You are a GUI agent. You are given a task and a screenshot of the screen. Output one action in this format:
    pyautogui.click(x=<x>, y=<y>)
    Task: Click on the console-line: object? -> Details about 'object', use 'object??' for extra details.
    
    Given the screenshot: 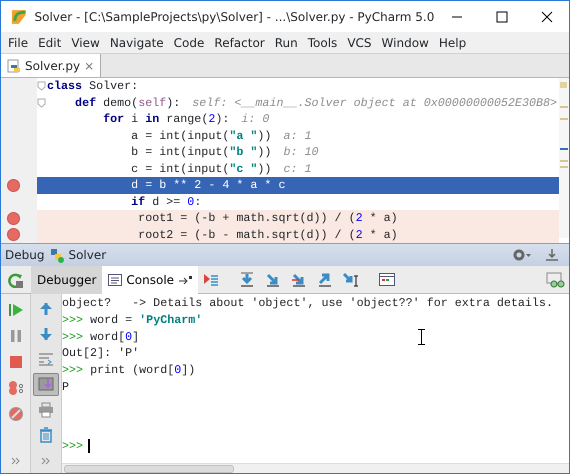 What is the action you would take?
    pyautogui.click(x=307, y=303)
    